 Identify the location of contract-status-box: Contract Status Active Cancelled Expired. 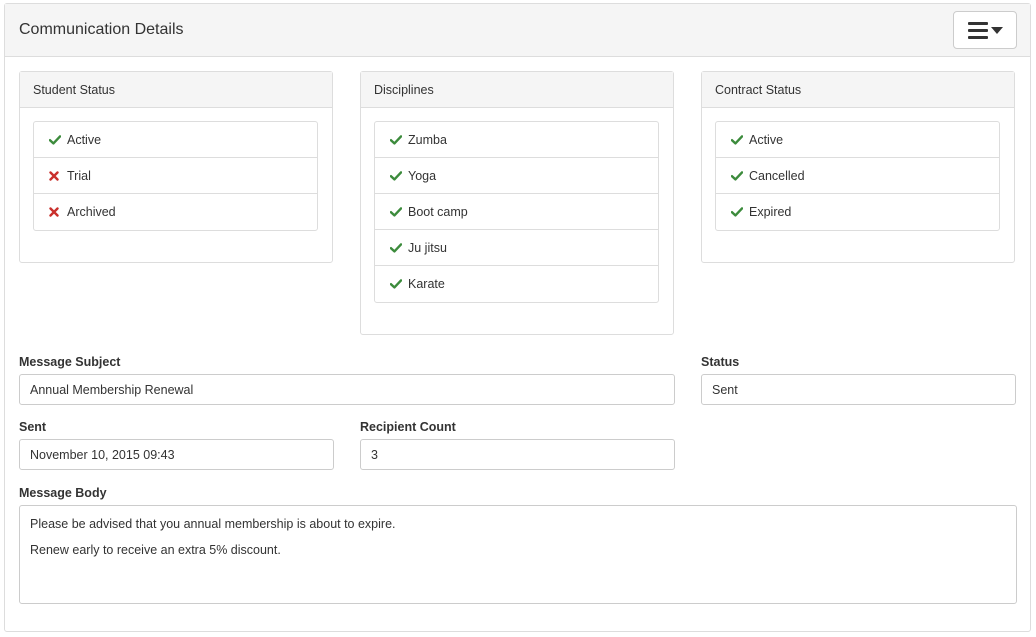
(858, 167).